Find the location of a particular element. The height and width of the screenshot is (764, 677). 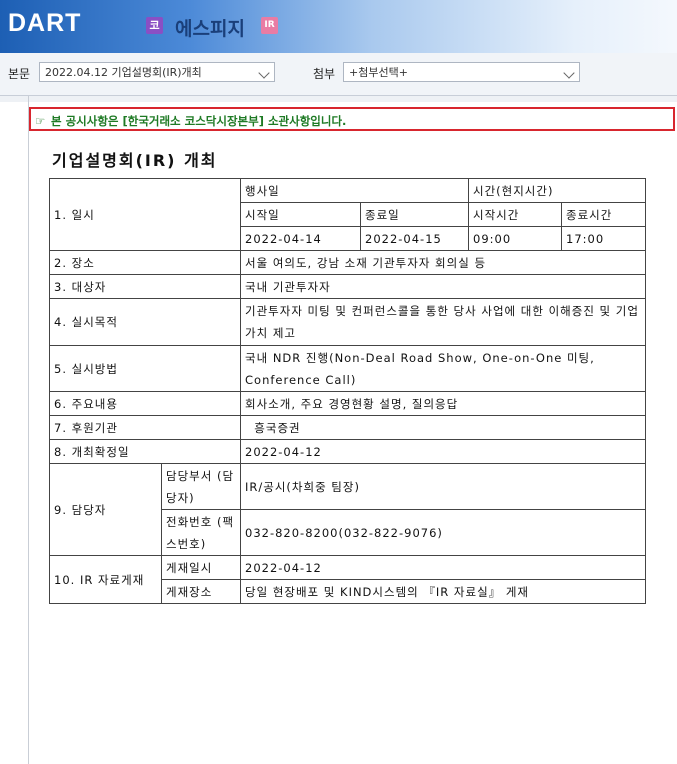

start-time: 09:00 is located at coordinates (515, 238).